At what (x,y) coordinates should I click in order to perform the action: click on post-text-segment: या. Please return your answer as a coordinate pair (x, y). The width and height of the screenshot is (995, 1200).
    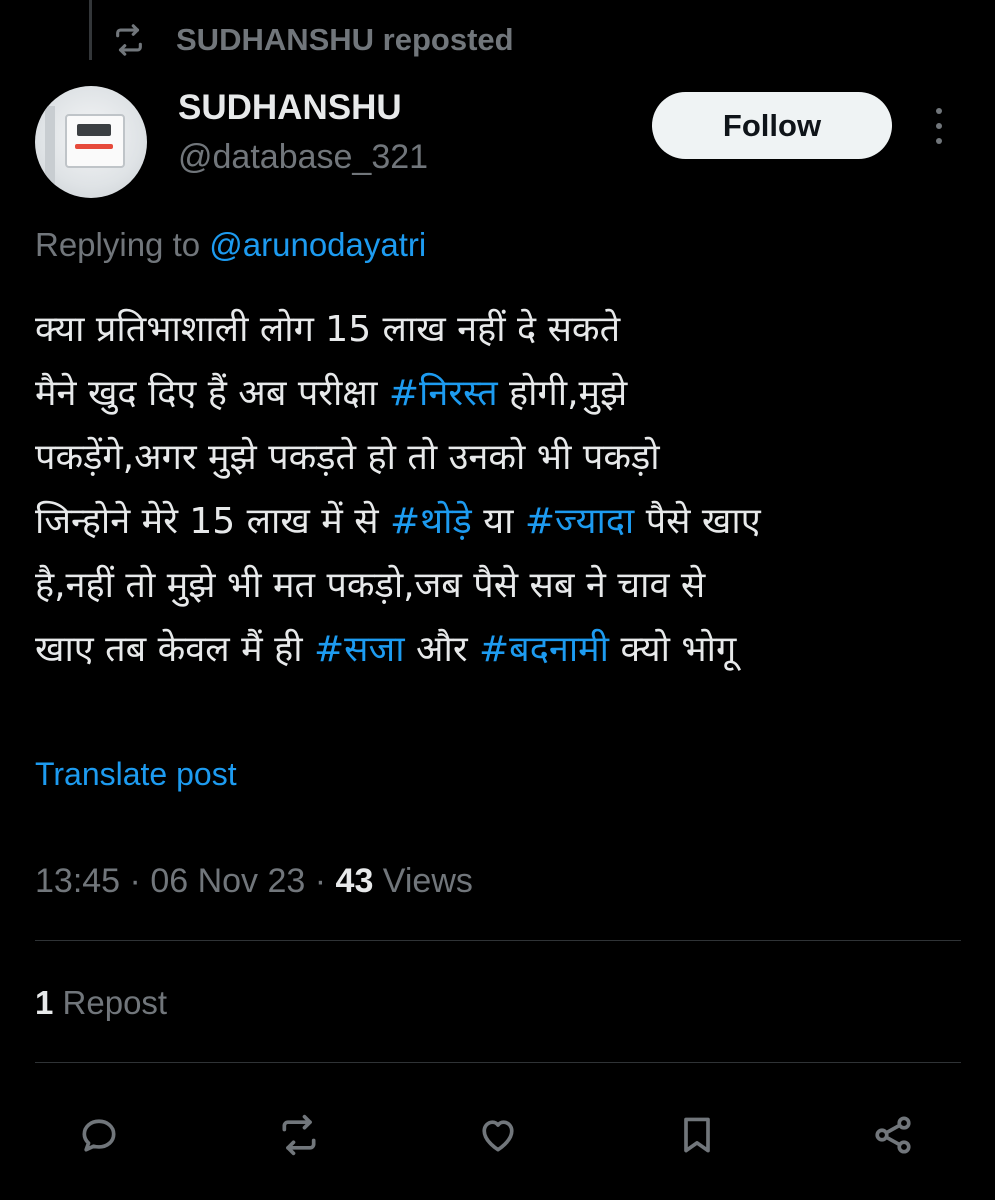
    Looking at the image, I should click on (498, 521).